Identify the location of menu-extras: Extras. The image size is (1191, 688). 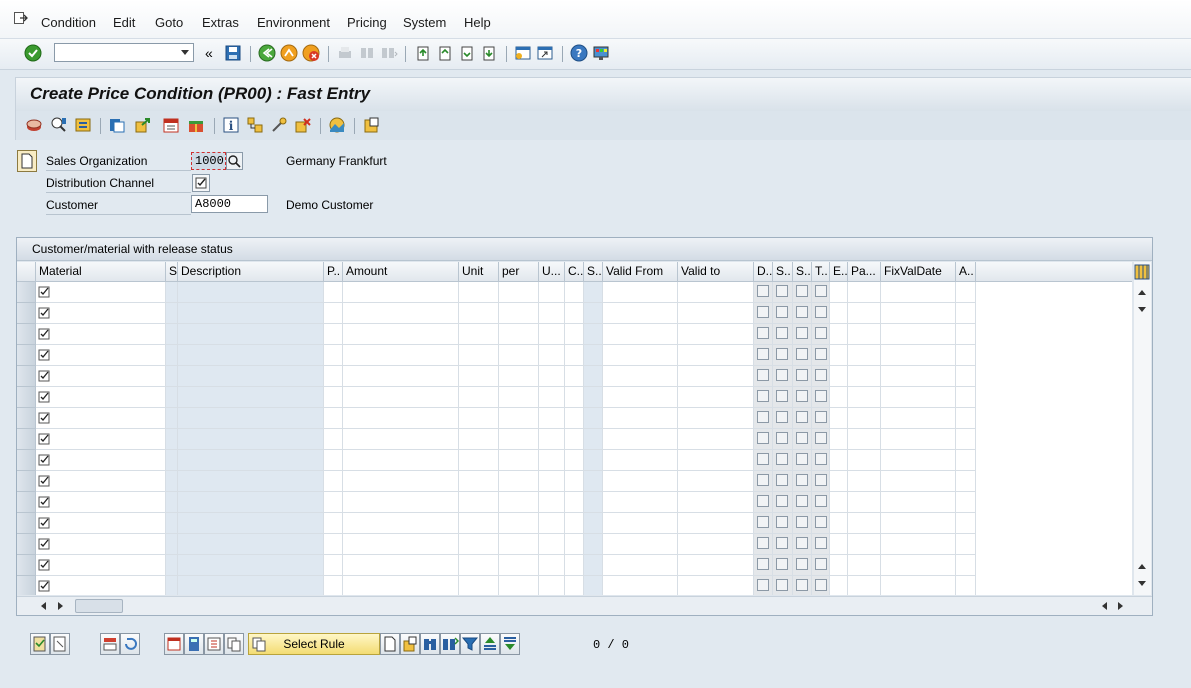
(220, 22).